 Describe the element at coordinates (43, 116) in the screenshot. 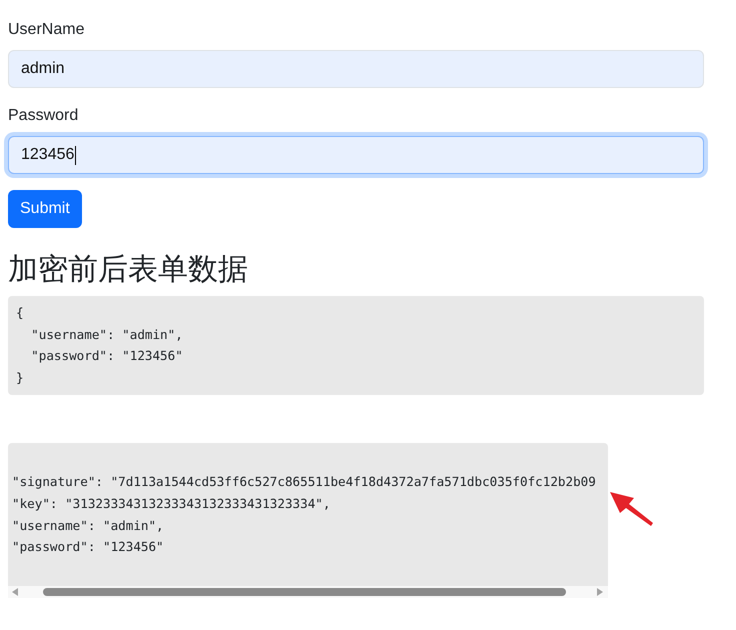

I see `field-label: Password` at that location.